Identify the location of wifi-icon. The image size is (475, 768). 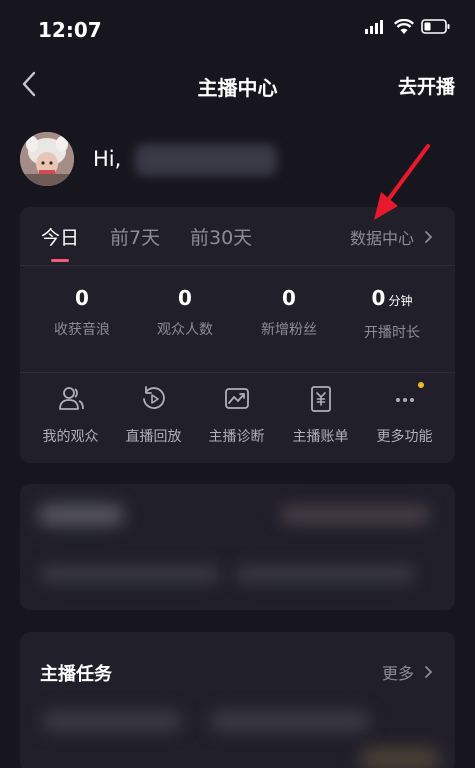
(404, 26).